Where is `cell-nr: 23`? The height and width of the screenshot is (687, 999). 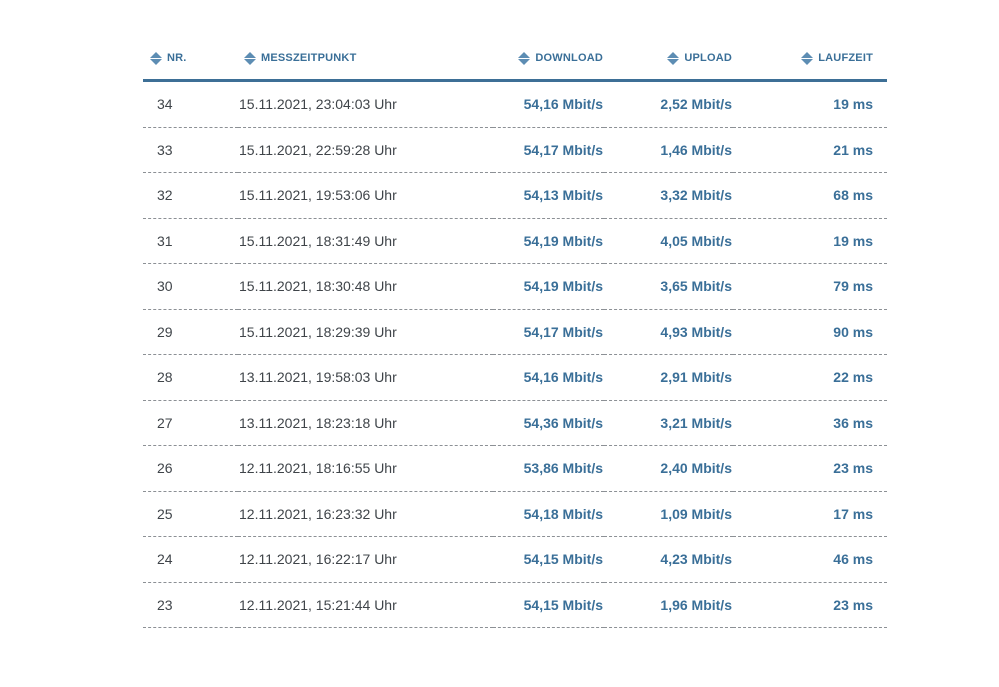 cell-nr: 23 is located at coordinates (190, 605).